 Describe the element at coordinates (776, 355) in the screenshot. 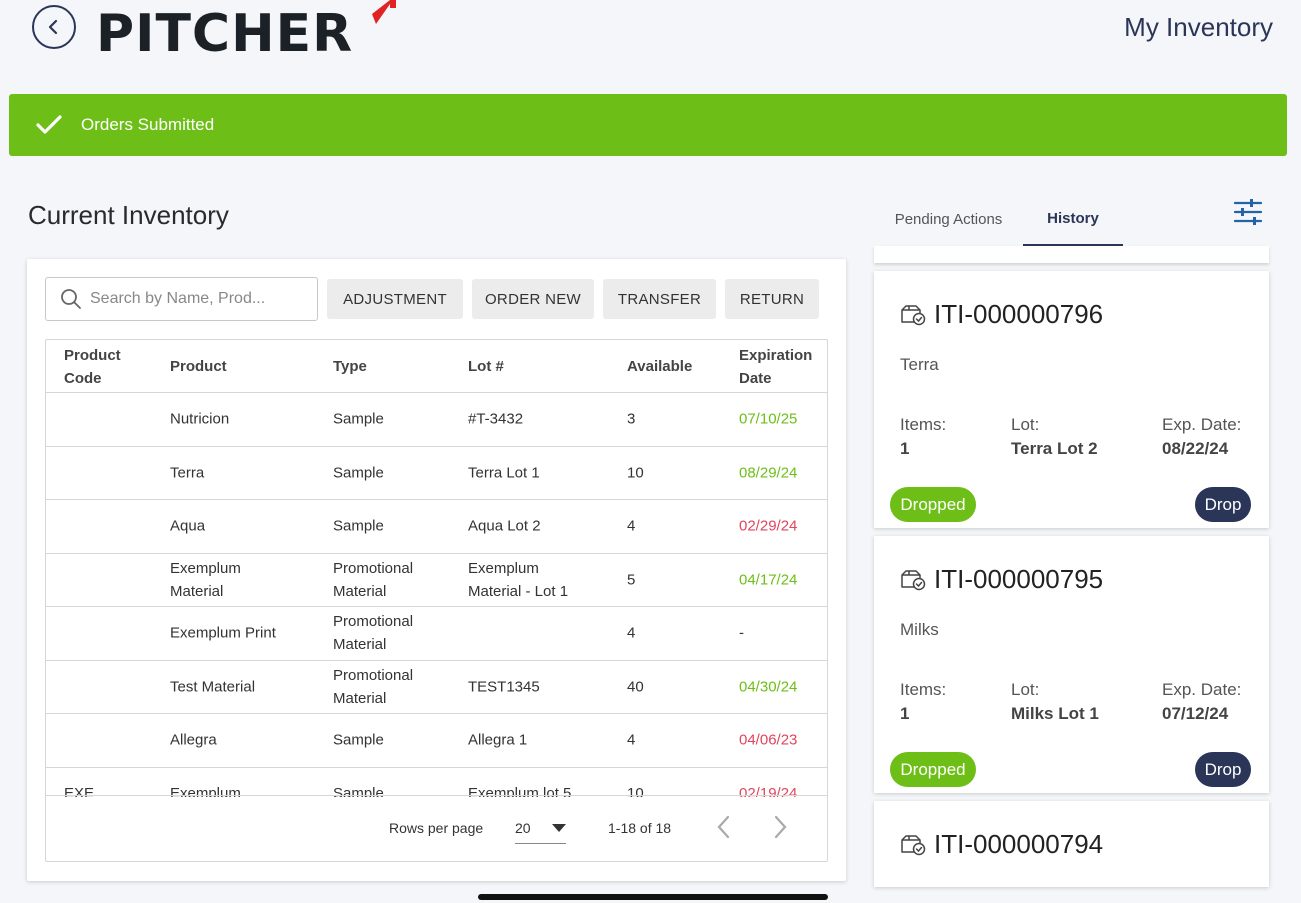

I see `header-line: Expiration` at that location.